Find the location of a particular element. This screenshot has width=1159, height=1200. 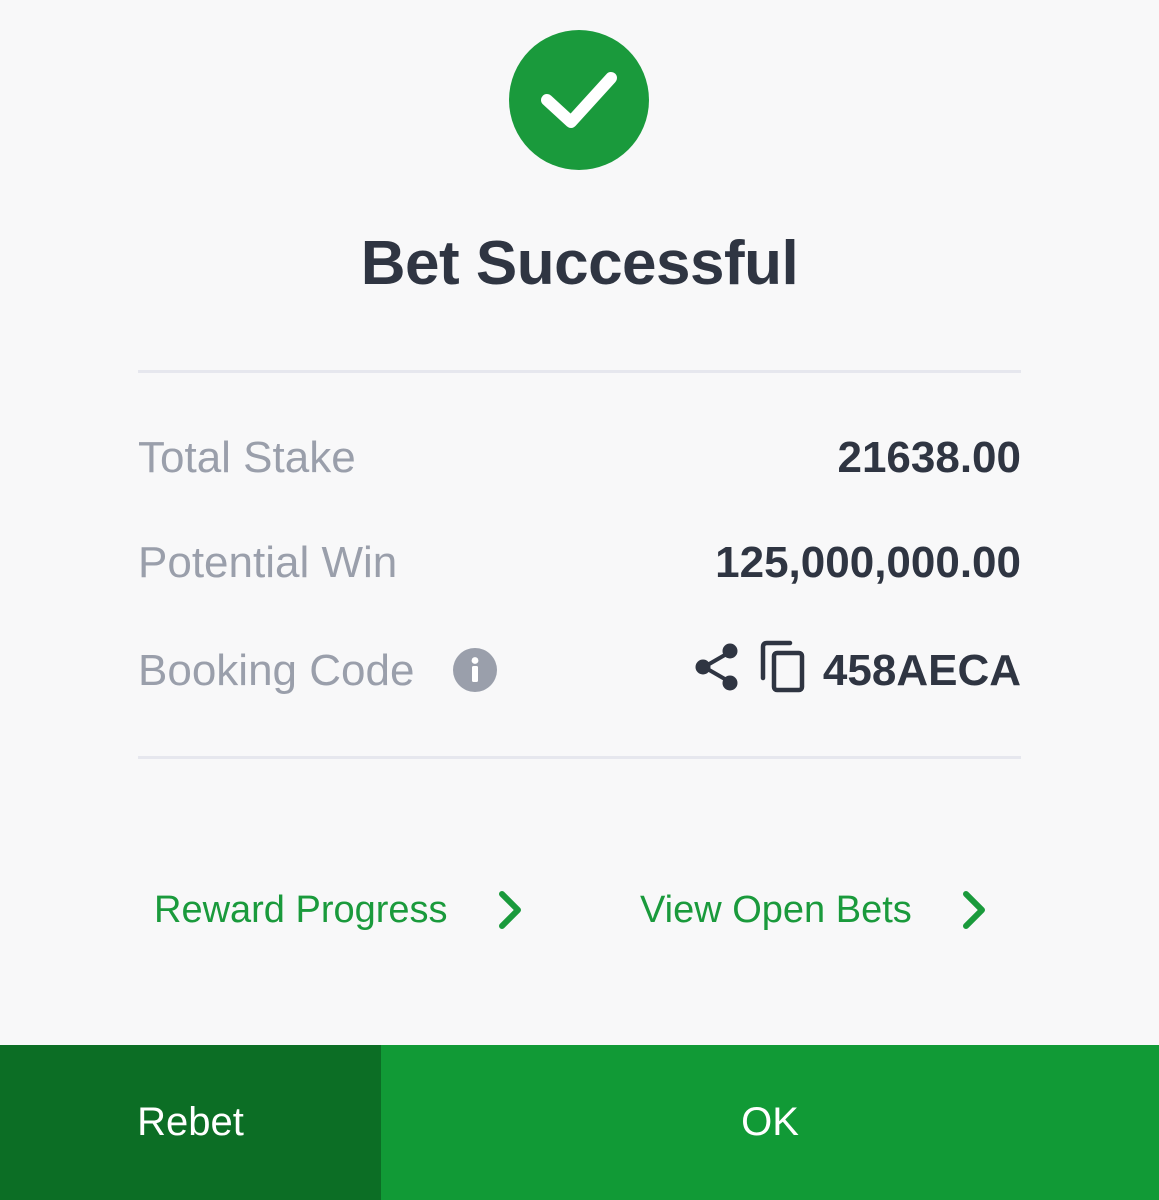

reward-progress-link: Reward Progress is located at coordinates (339, 910).